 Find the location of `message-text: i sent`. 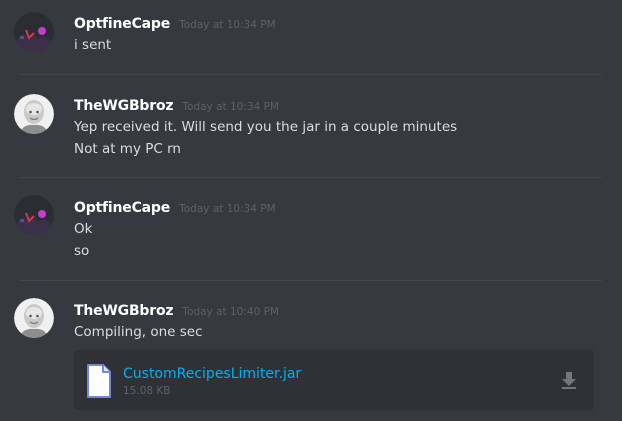

message-text: i sent is located at coordinates (93, 45).